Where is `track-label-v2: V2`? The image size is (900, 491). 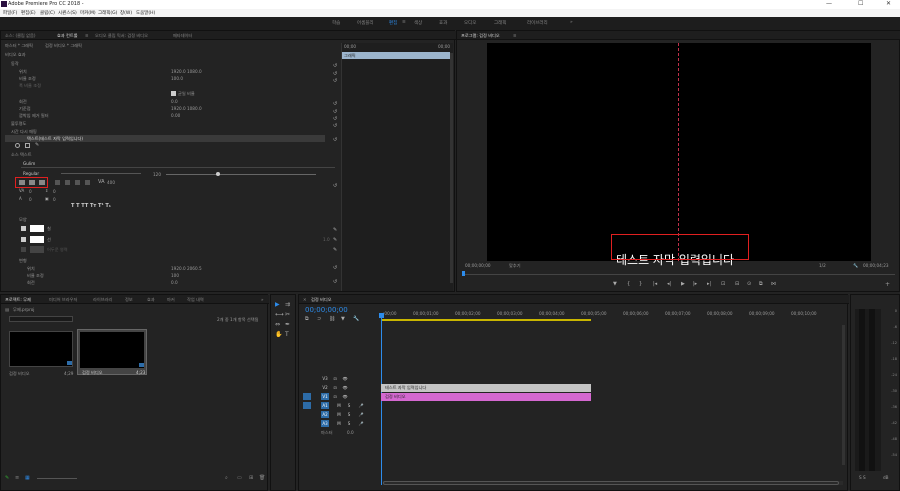 track-label-v2: V2 is located at coordinates (325, 387).